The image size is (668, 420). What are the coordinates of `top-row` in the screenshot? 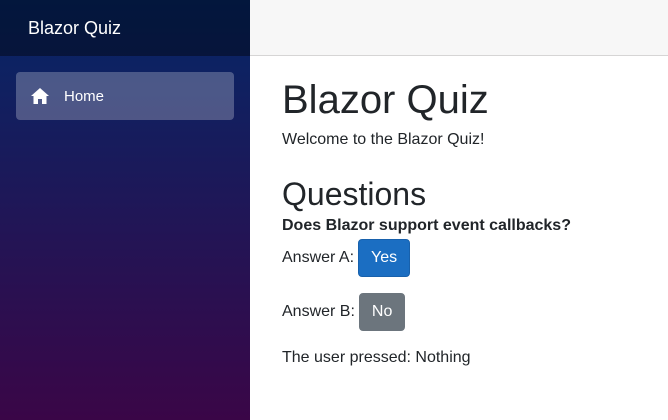 It's located at (459, 28).